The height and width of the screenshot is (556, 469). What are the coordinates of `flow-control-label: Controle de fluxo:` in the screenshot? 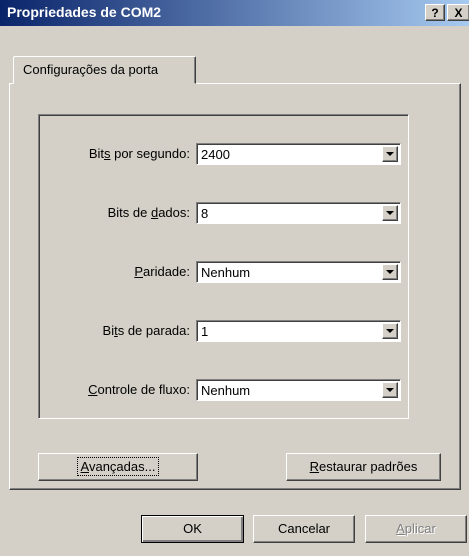 It's located at (139, 389).